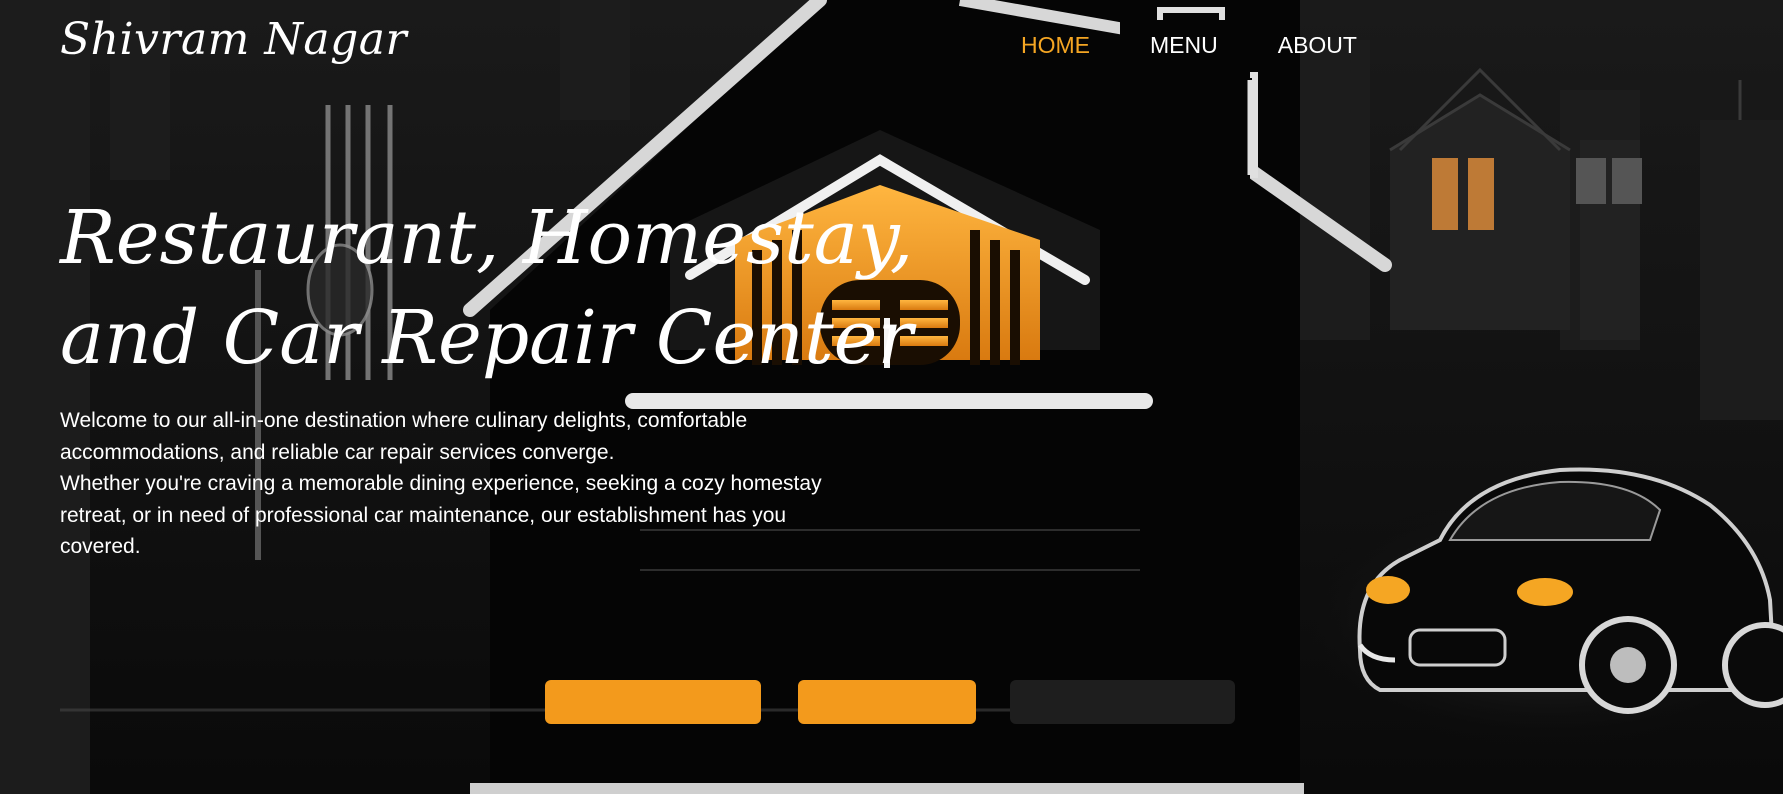 The image size is (1783, 794). Describe the element at coordinates (233, 39) in the screenshot. I see `brand-logo: Shivram Nagar` at that location.